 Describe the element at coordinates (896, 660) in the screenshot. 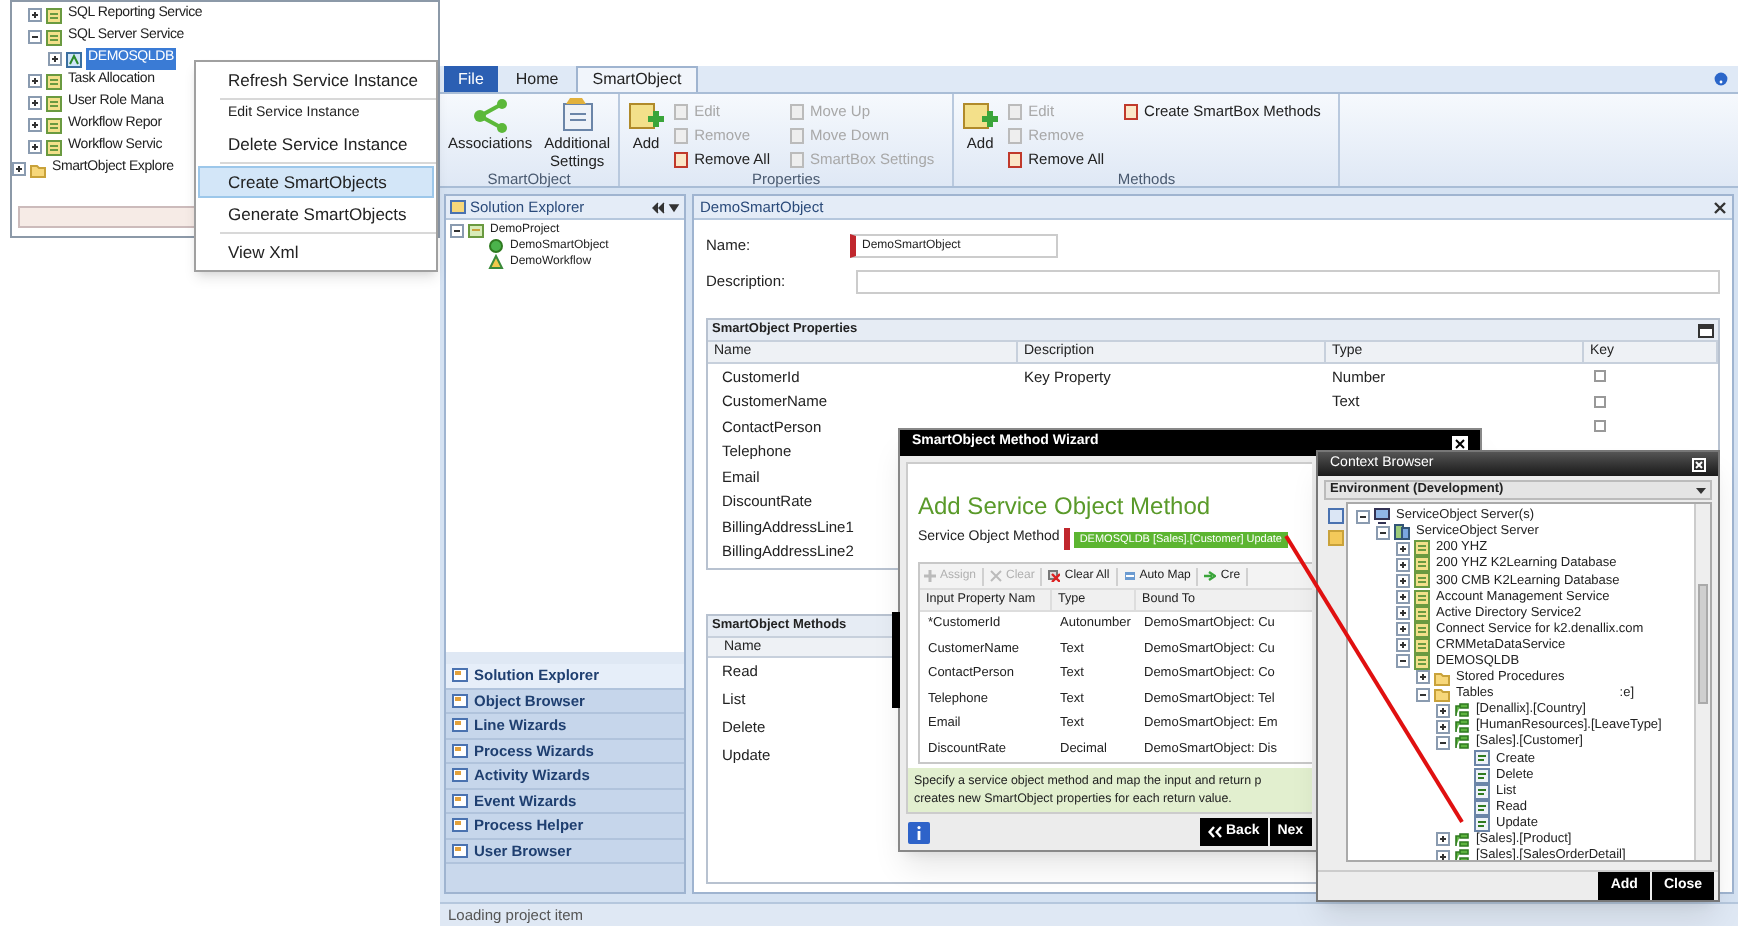

I see `collapse-handle` at that location.